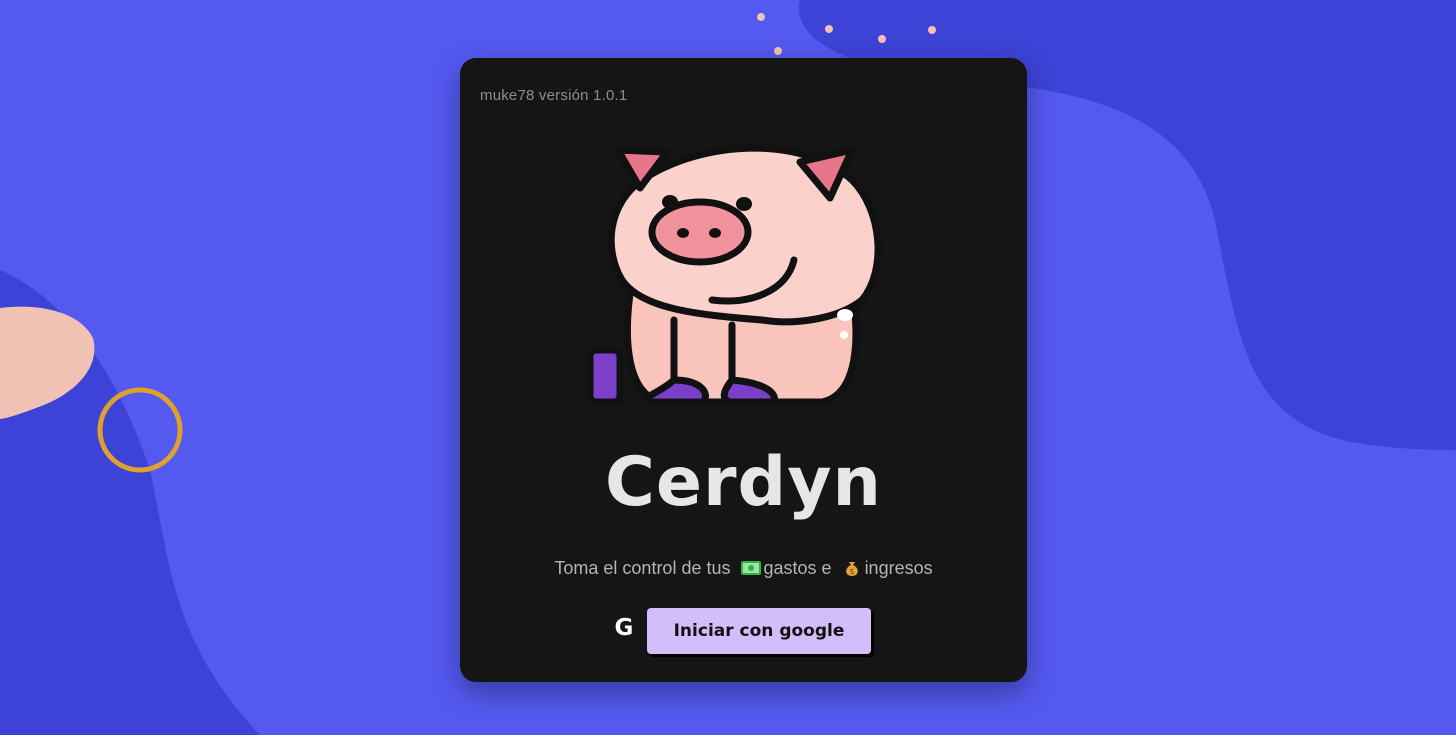  Describe the element at coordinates (759, 631) in the screenshot. I see `google-login-button: Iniciar con google` at that location.